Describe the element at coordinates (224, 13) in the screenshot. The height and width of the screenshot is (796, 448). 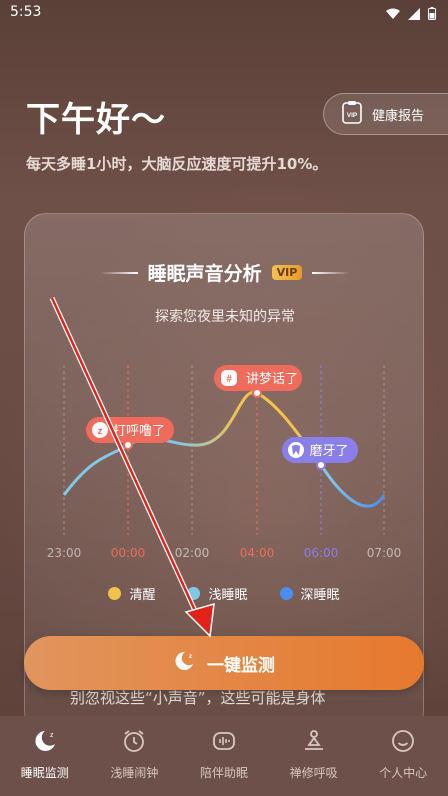
I see `status-bar: 5:53` at that location.